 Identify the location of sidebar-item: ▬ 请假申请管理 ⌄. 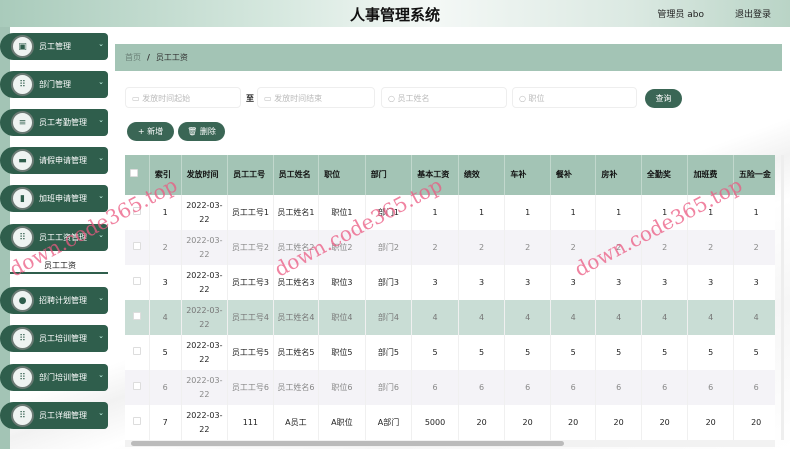
(54, 160).